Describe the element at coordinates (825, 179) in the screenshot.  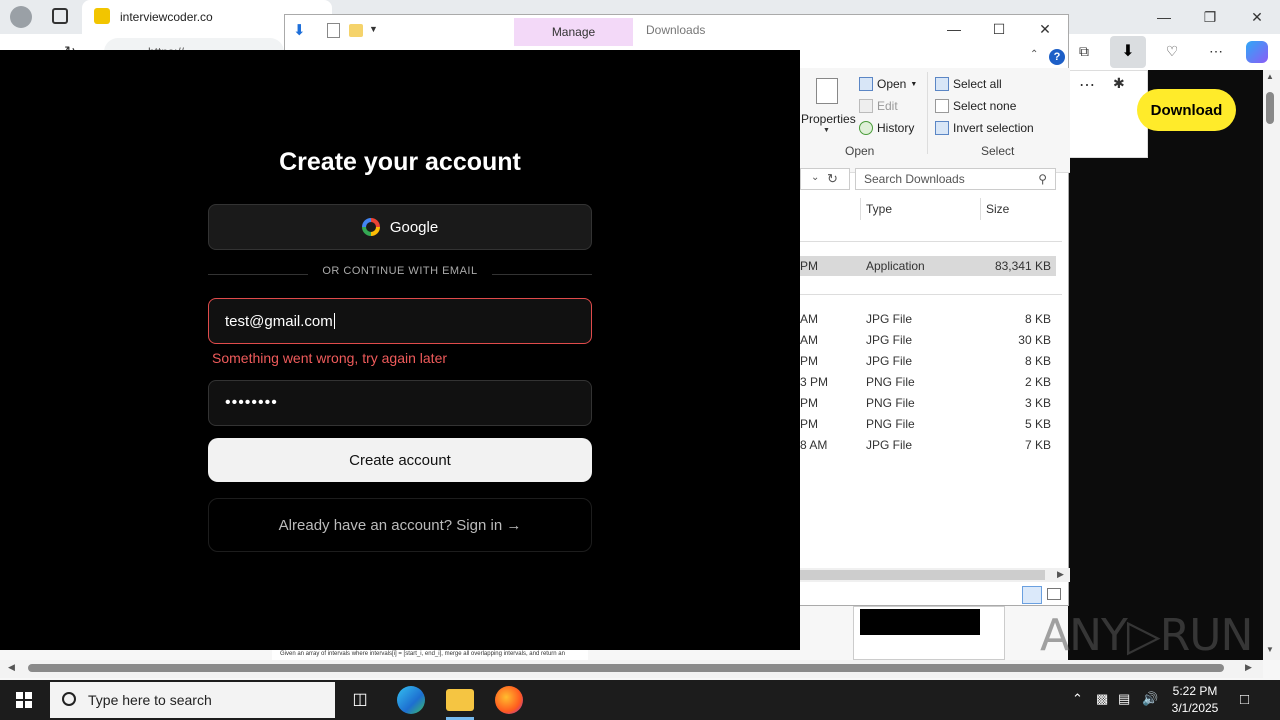
I see `address-dropdown: ⌄` at that location.